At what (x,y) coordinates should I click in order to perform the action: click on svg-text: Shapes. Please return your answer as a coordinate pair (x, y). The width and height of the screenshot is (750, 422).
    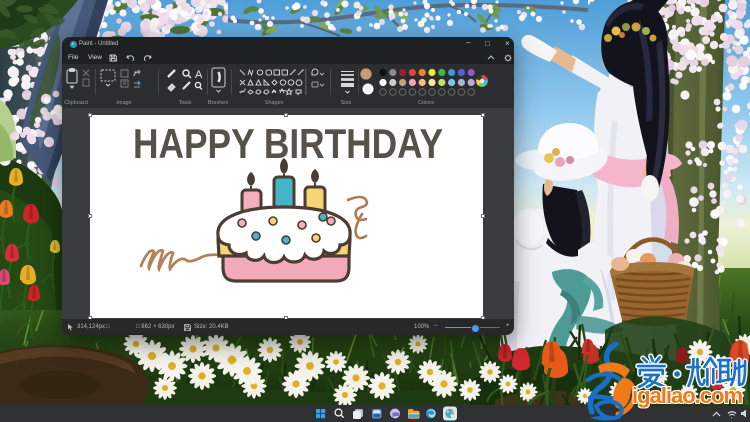
    Looking at the image, I should click on (274, 103).